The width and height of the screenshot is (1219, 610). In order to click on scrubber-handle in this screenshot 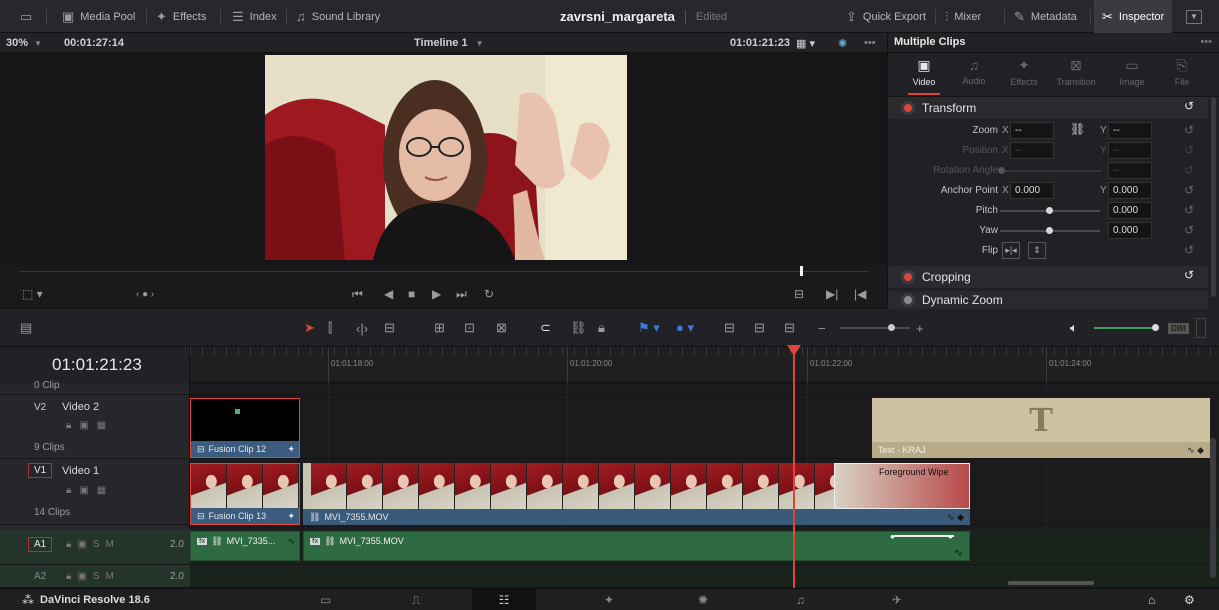, I will do `click(802, 271)`.